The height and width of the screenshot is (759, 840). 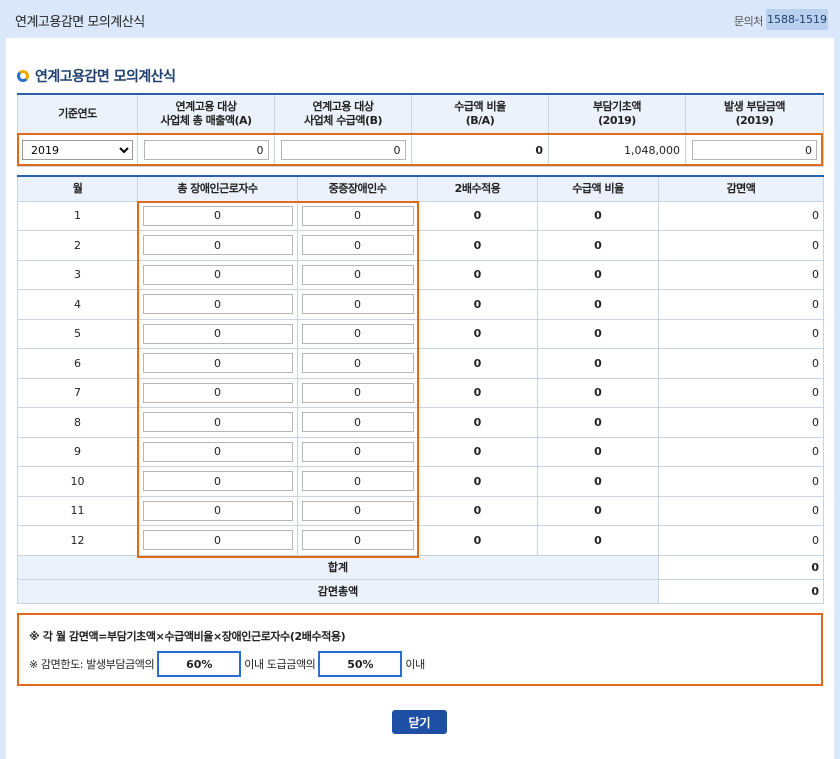 What do you see at coordinates (343, 150) in the screenshot?
I see `receipt-amount-input` at bounding box center [343, 150].